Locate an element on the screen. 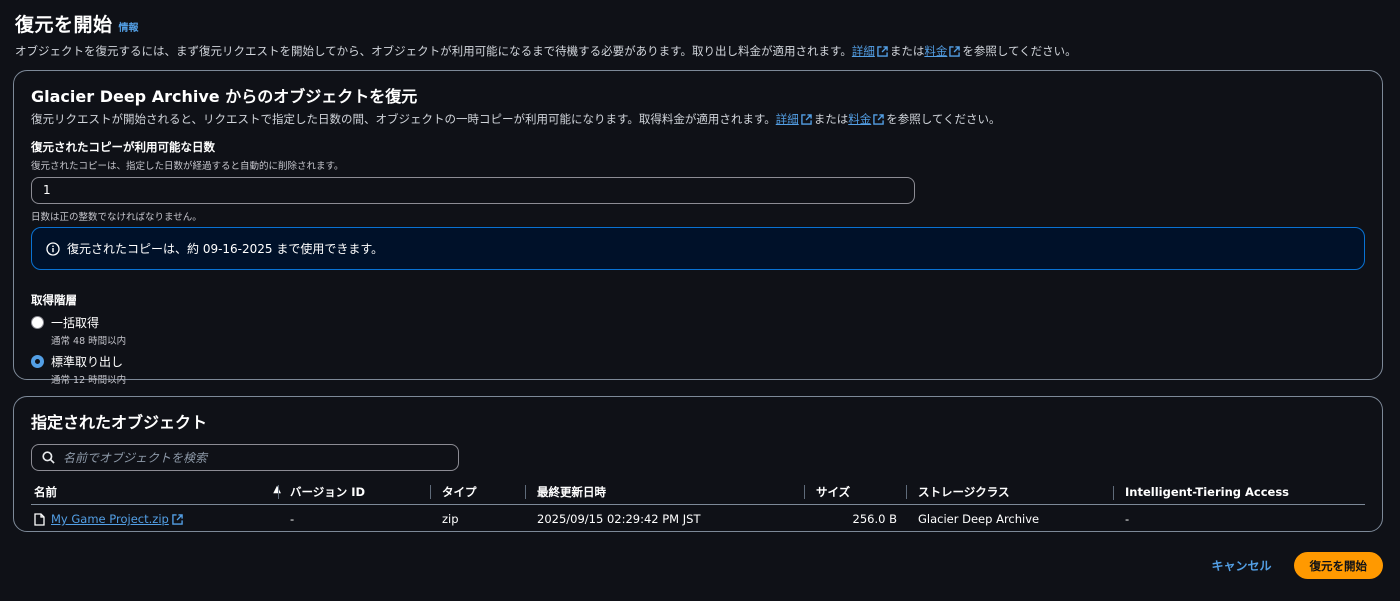 The width and height of the screenshot is (1400, 601). tier-standard-desc: 通常 12 時間以内 is located at coordinates (89, 380).